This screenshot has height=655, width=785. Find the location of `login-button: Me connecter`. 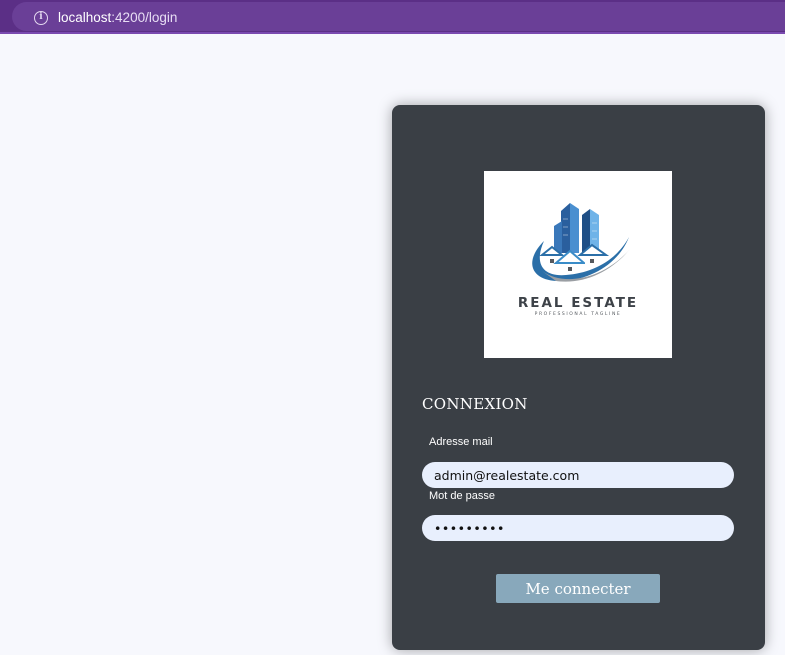

login-button: Me connecter is located at coordinates (578, 588).